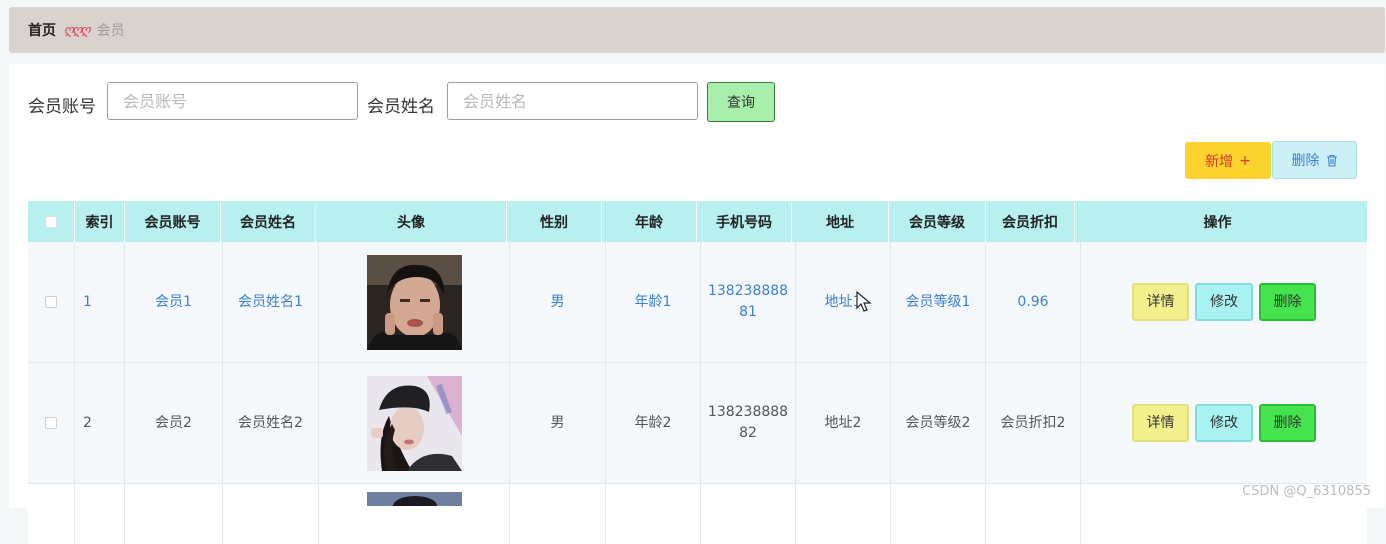 The height and width of the screenshot is (544, 1386). I want to click on header-discount: 会员折扣, so click(1030, 221).